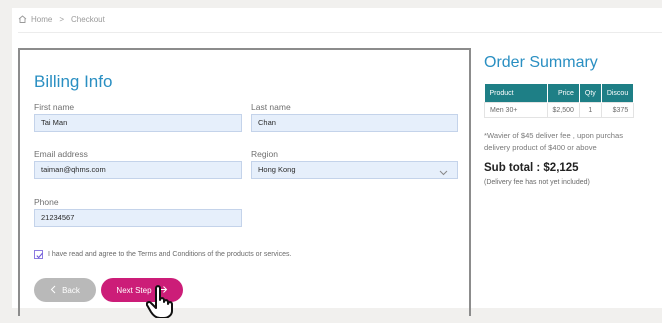 The width and height of the screenshot is (662, 323). What do you see at coordinates (618, 93) in the screenshot?
I see `column-header: Discou` at bounding box center [618, 93].